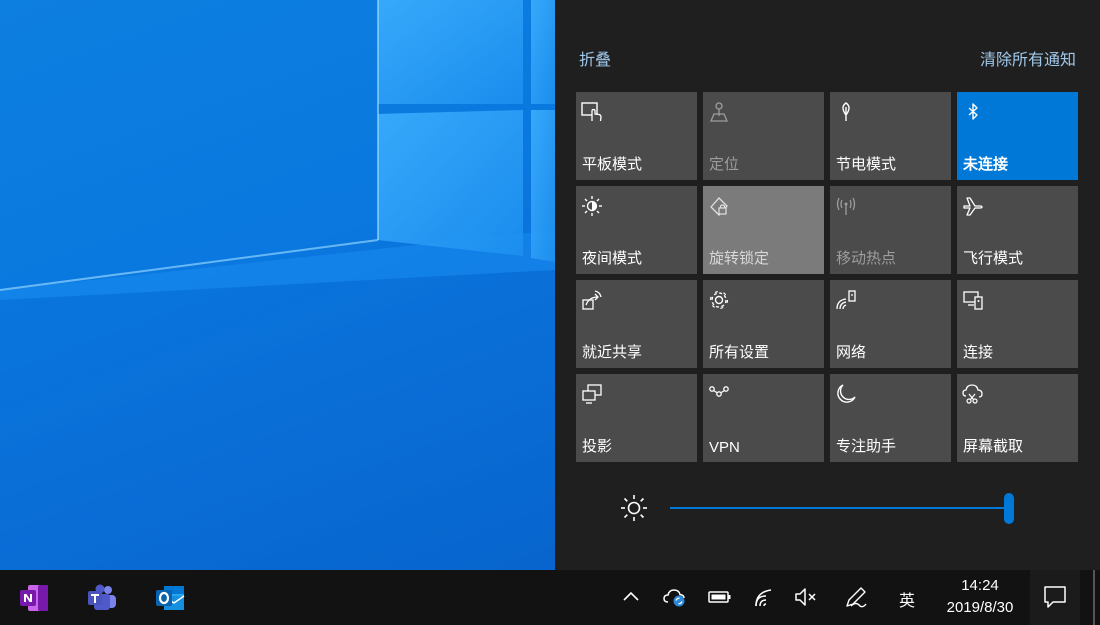 This screenshot has height=625, width=1100. What do you see at coordinates (1017, 136) in the screenshot?
I see `quick-action-bluetooth: 未连接` at bounding box center [1017, 136].